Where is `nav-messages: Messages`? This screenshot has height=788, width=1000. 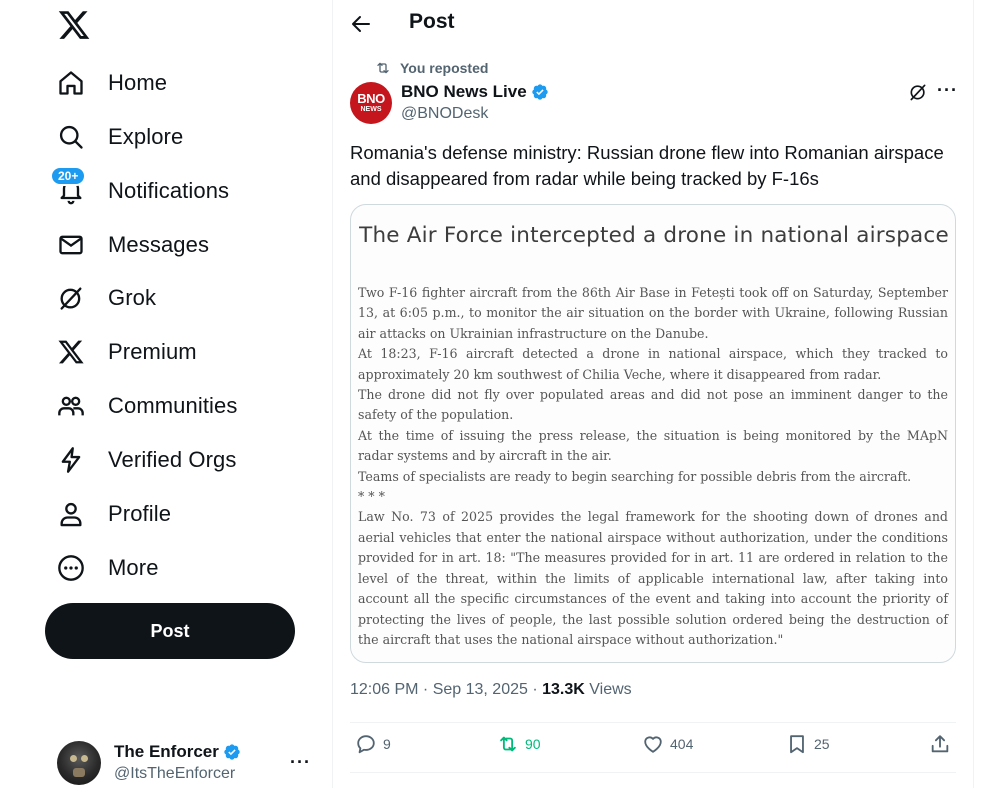
nav-messages: Messages is located at coordinates (132, 245).